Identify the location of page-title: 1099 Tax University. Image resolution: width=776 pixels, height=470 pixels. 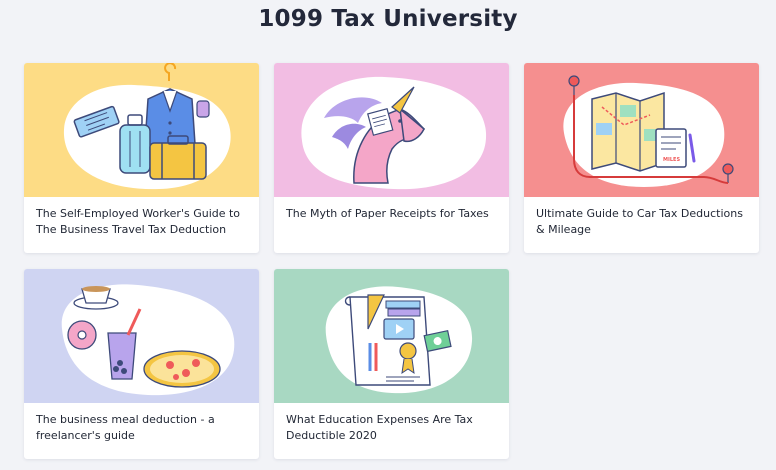
(388, 19).